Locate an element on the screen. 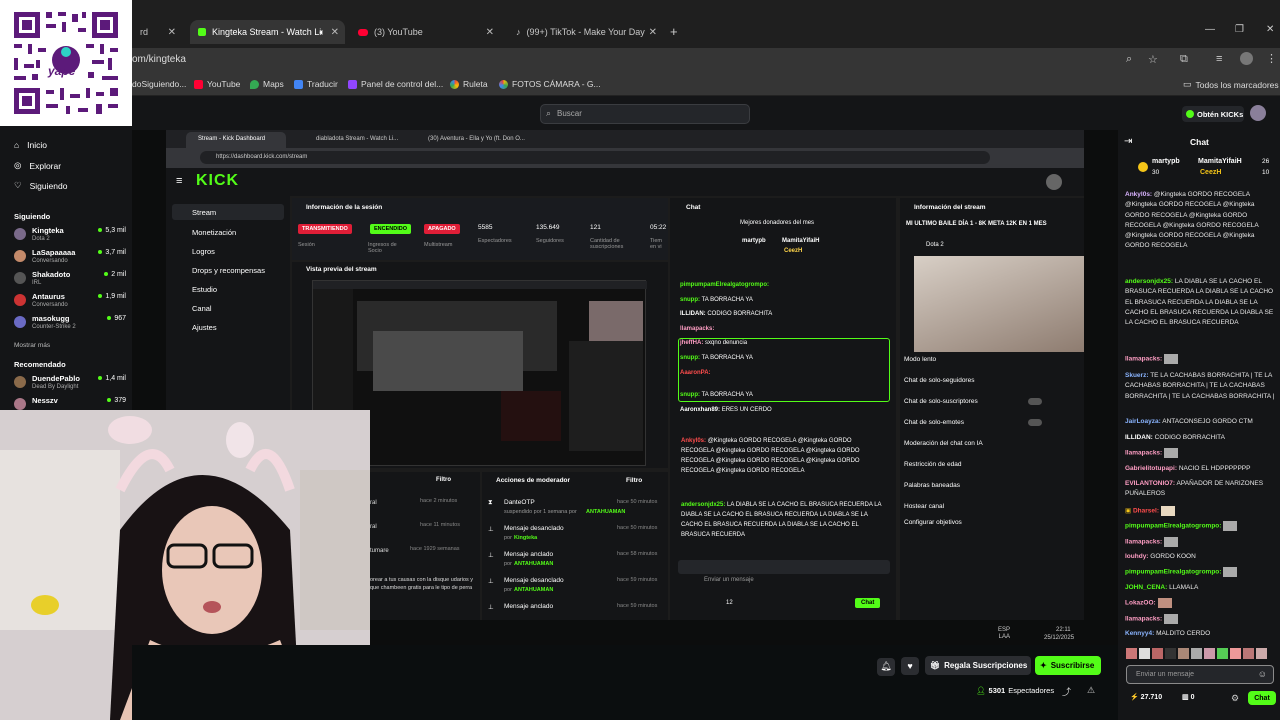 This screenshot has width=1280, height=720. hamburger-icon: ≡ is located at coordinates (179, 181).